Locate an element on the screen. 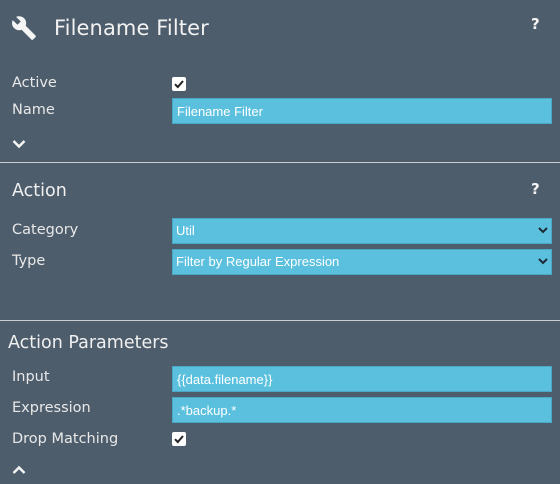  type-label: Type is located at coordinates (29, 261).